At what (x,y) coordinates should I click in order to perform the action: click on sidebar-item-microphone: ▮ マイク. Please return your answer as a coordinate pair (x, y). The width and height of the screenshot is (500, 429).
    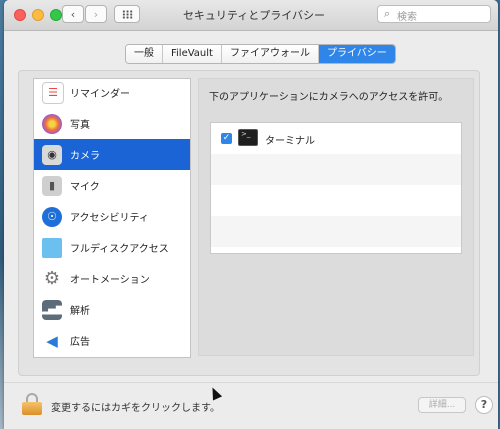
    Looking at the image, I should click on (112, 185).